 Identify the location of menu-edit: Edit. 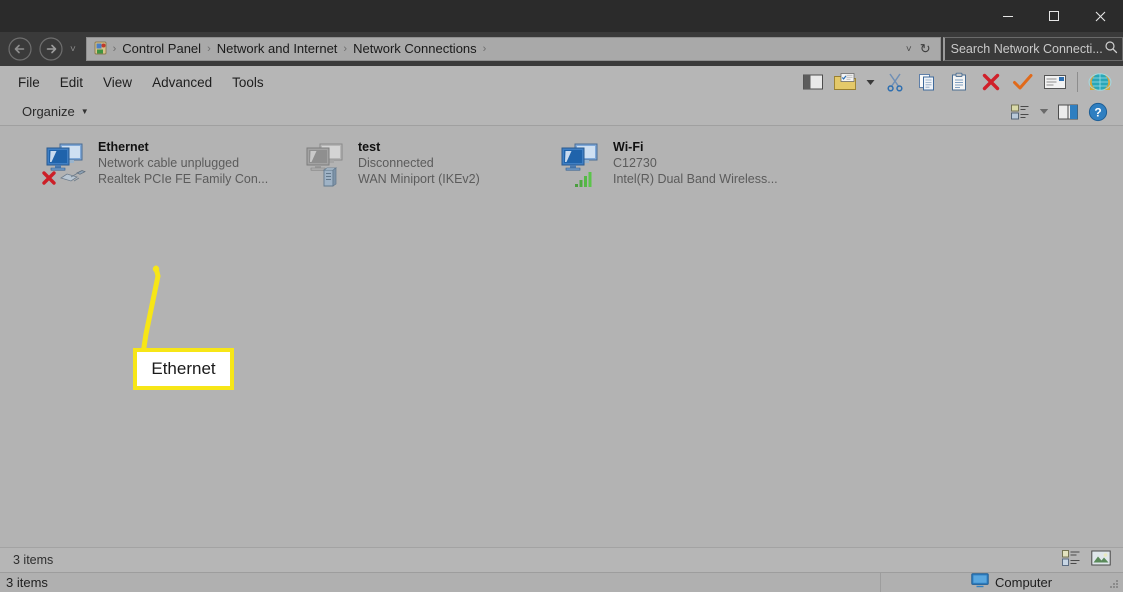
(71, 82).